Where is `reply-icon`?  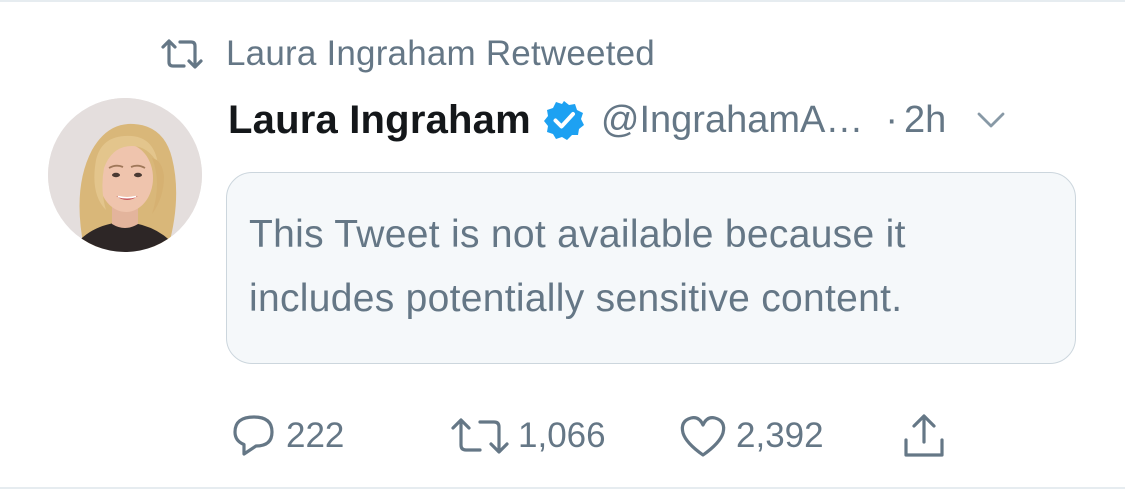 reply-icon is located at coordinates (253, 435).